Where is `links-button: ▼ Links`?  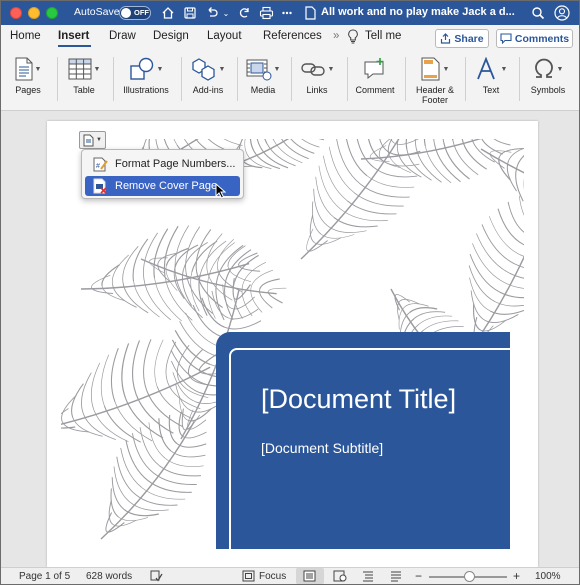
links-button: ▼ Links is located at coordinates (317, 80).